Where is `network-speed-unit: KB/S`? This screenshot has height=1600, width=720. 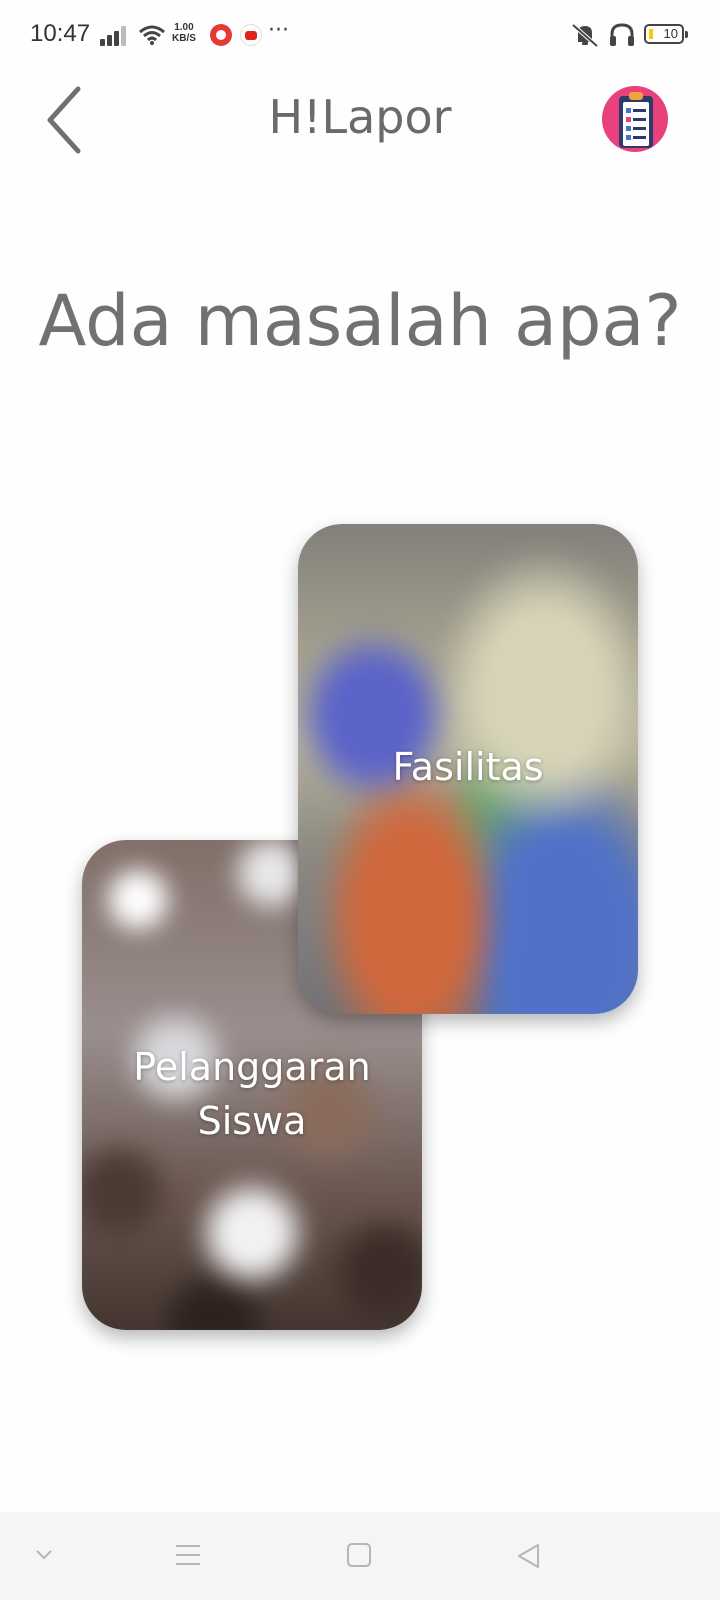 network-speed-unit: KB/S is located at coordinates (184, 38).